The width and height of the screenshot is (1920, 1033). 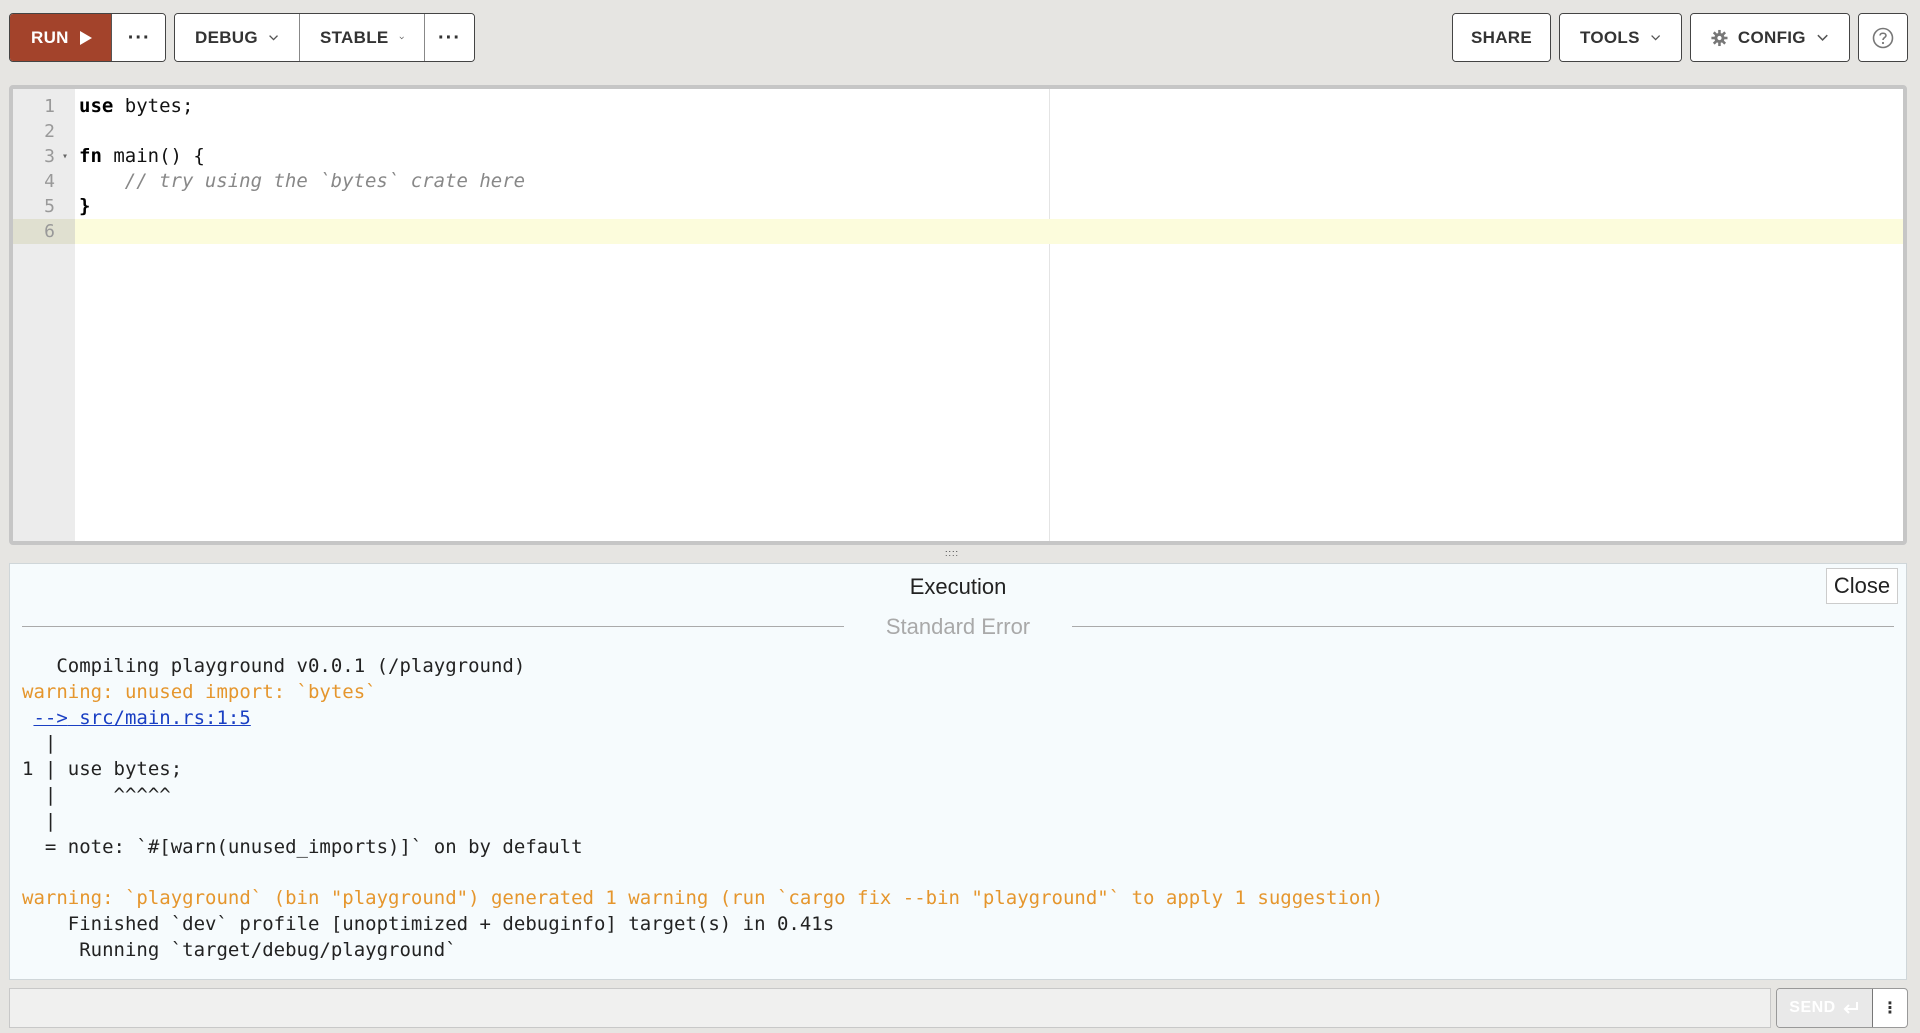 What do you see at coordinates (958, 586) in the screenshot?
I see `output-title: Execution` at bounding box center [958, 586].